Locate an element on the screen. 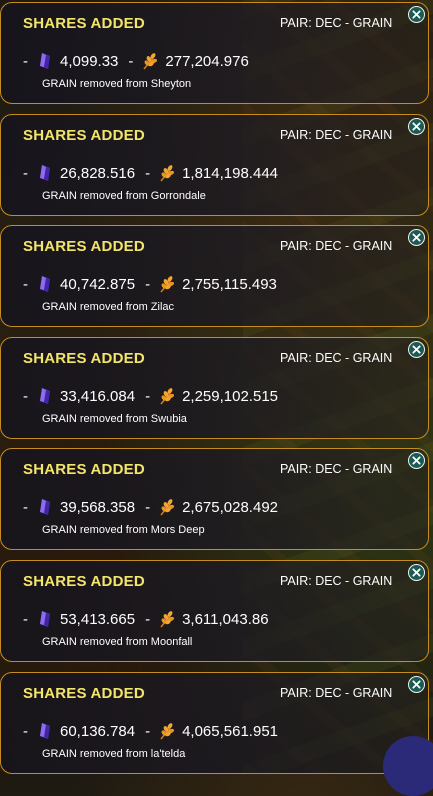 The width and height of the screenshot is (433, 796). amount-row: - 40,742.875 - 2,755,115.493 is located at coordinates (150, 284).